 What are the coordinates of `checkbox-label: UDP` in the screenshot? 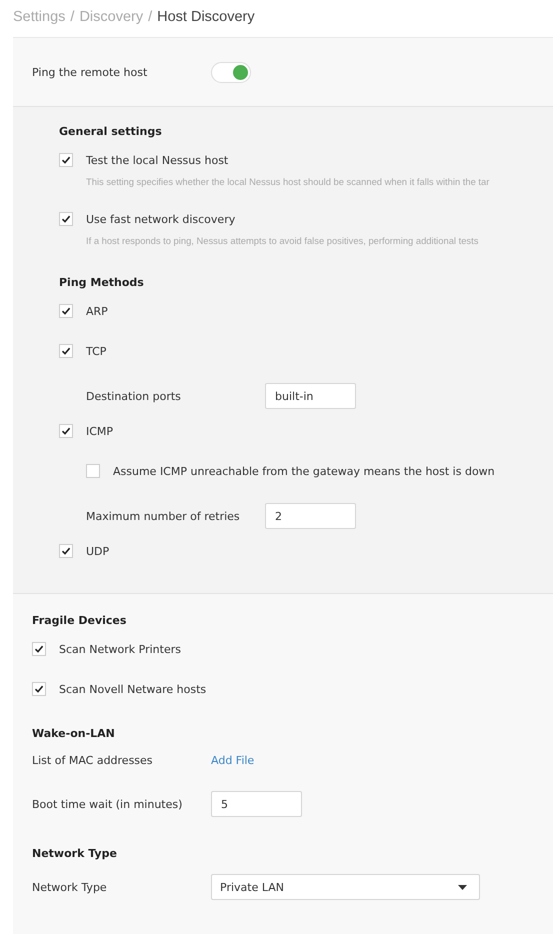 It's located at (98, 551).